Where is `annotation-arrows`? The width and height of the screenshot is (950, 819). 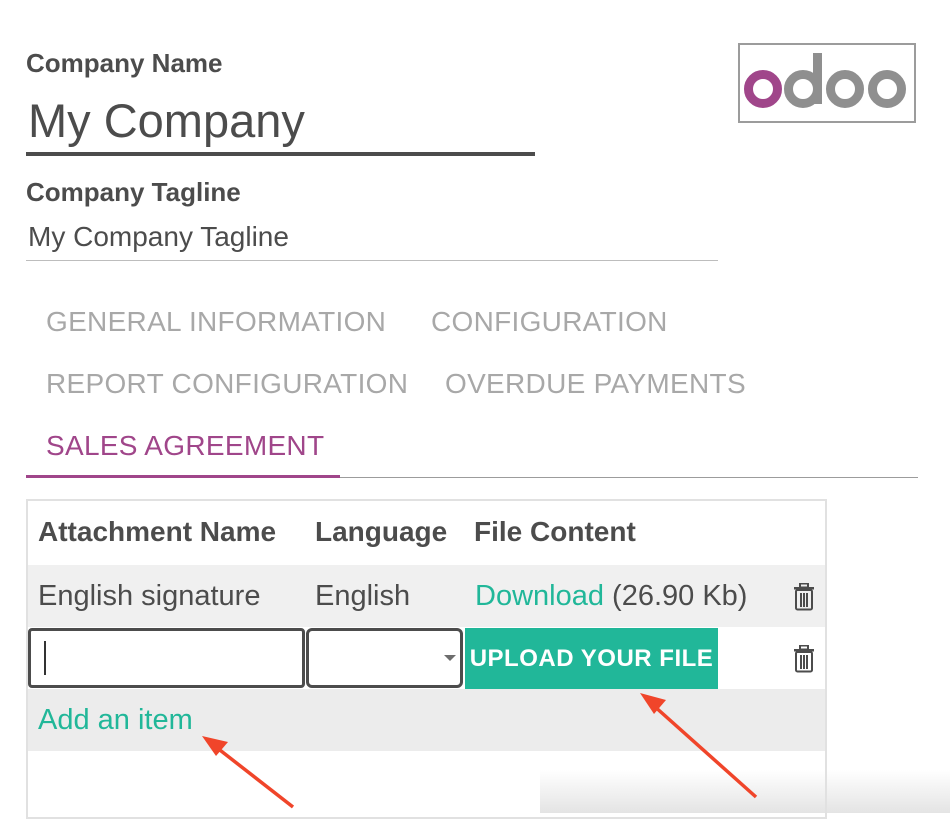 annotation-arrows is located at coordinates (480, 751).